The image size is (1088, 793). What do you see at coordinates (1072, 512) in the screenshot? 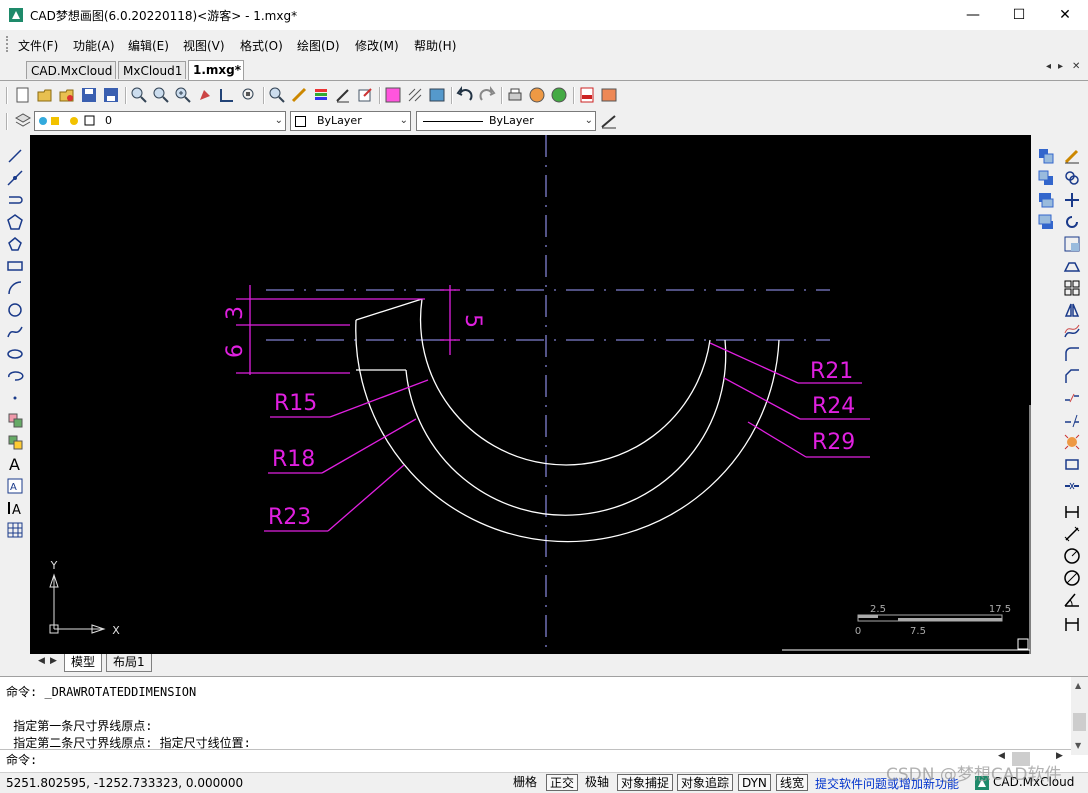
I see `dim-linear-icon` at bounding box center [1072, 512].